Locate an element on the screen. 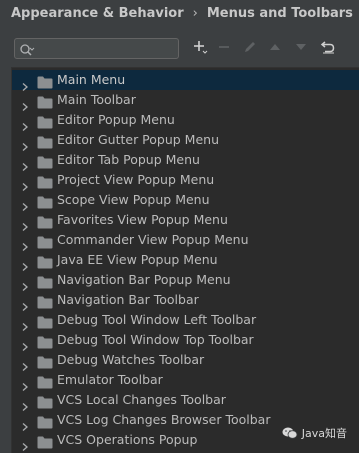  tree-row-label: Debug Watches Toolbar is located at coordinates (131, 359).